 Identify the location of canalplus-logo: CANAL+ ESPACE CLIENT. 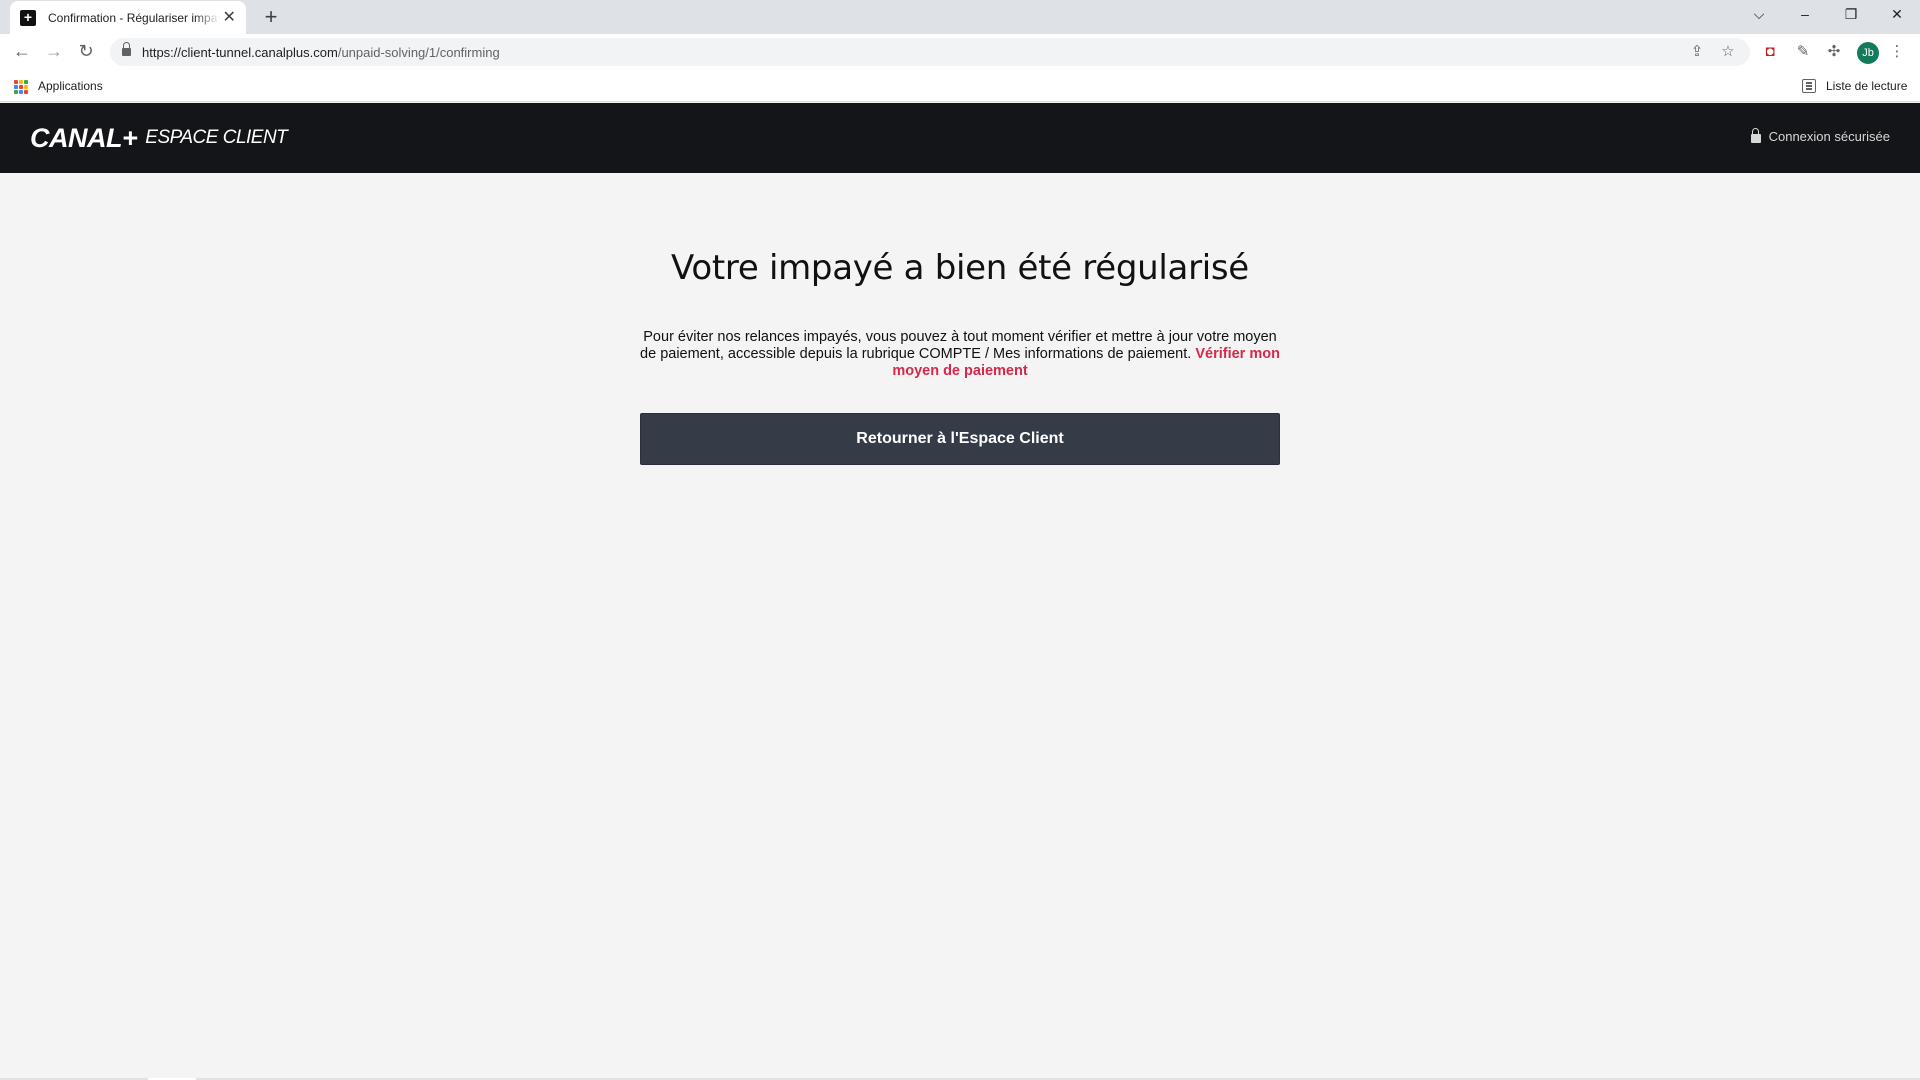
(159, 138).